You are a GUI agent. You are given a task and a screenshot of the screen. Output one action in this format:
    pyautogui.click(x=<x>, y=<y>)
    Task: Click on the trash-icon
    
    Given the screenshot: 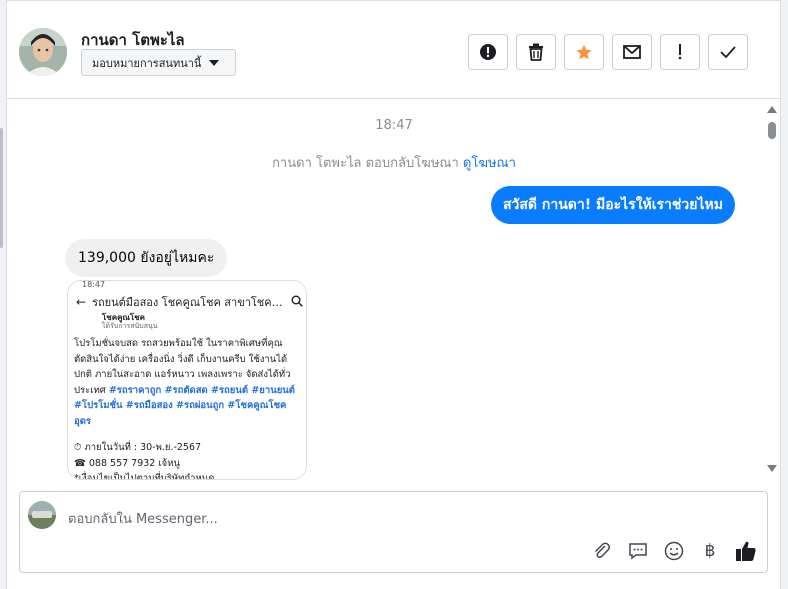 What is the action you would take?
    pyautogui.click(x=536, y=52)
    